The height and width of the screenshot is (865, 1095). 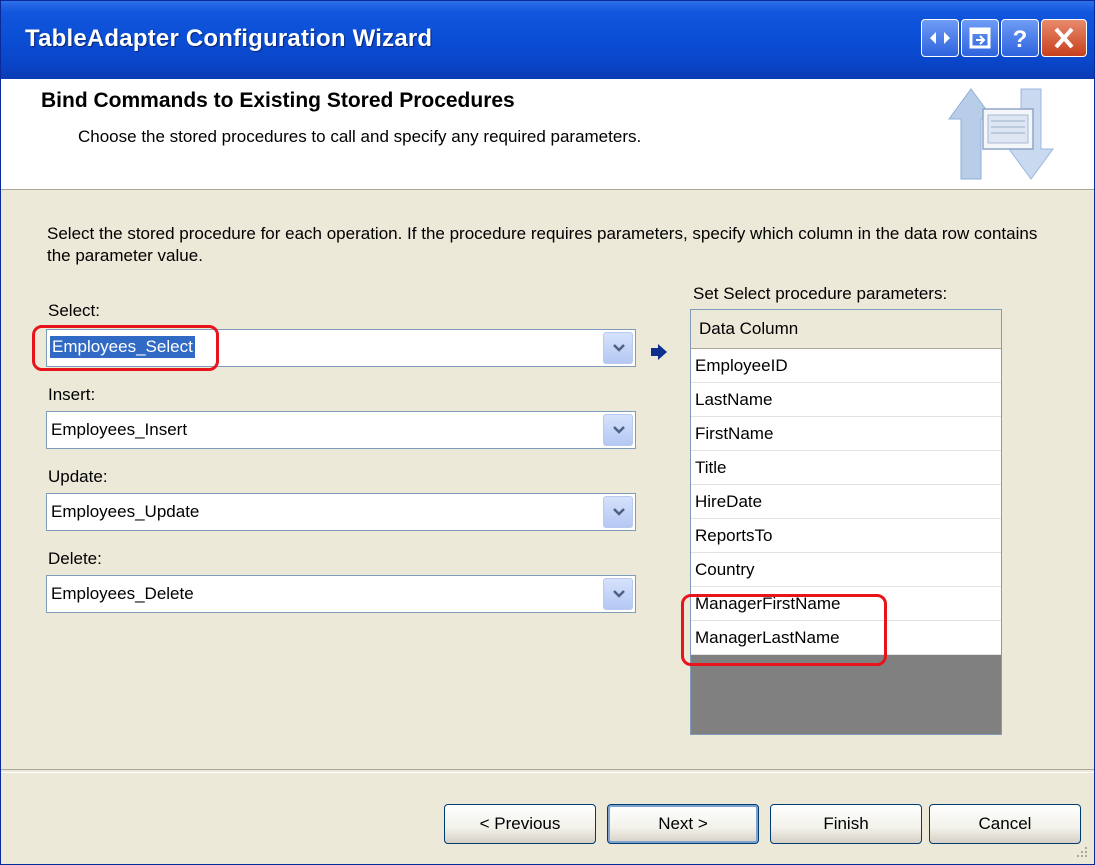 I want to click on grid-row: ReportsTo, so click(x=846, y=536).